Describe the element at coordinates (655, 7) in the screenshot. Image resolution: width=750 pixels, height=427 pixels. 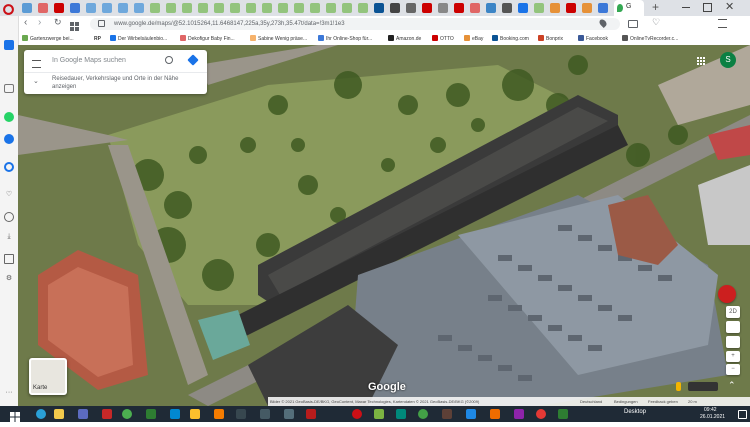
I see `new-tab-button: +` at that location.